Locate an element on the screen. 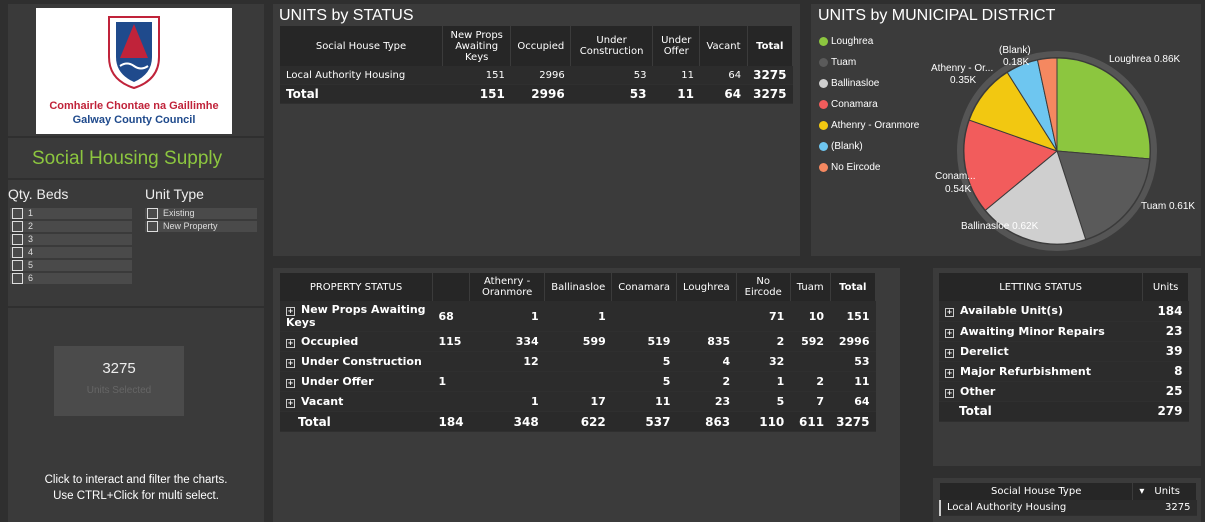  property-cell: + Occupied is located at coordinates (356, 341).